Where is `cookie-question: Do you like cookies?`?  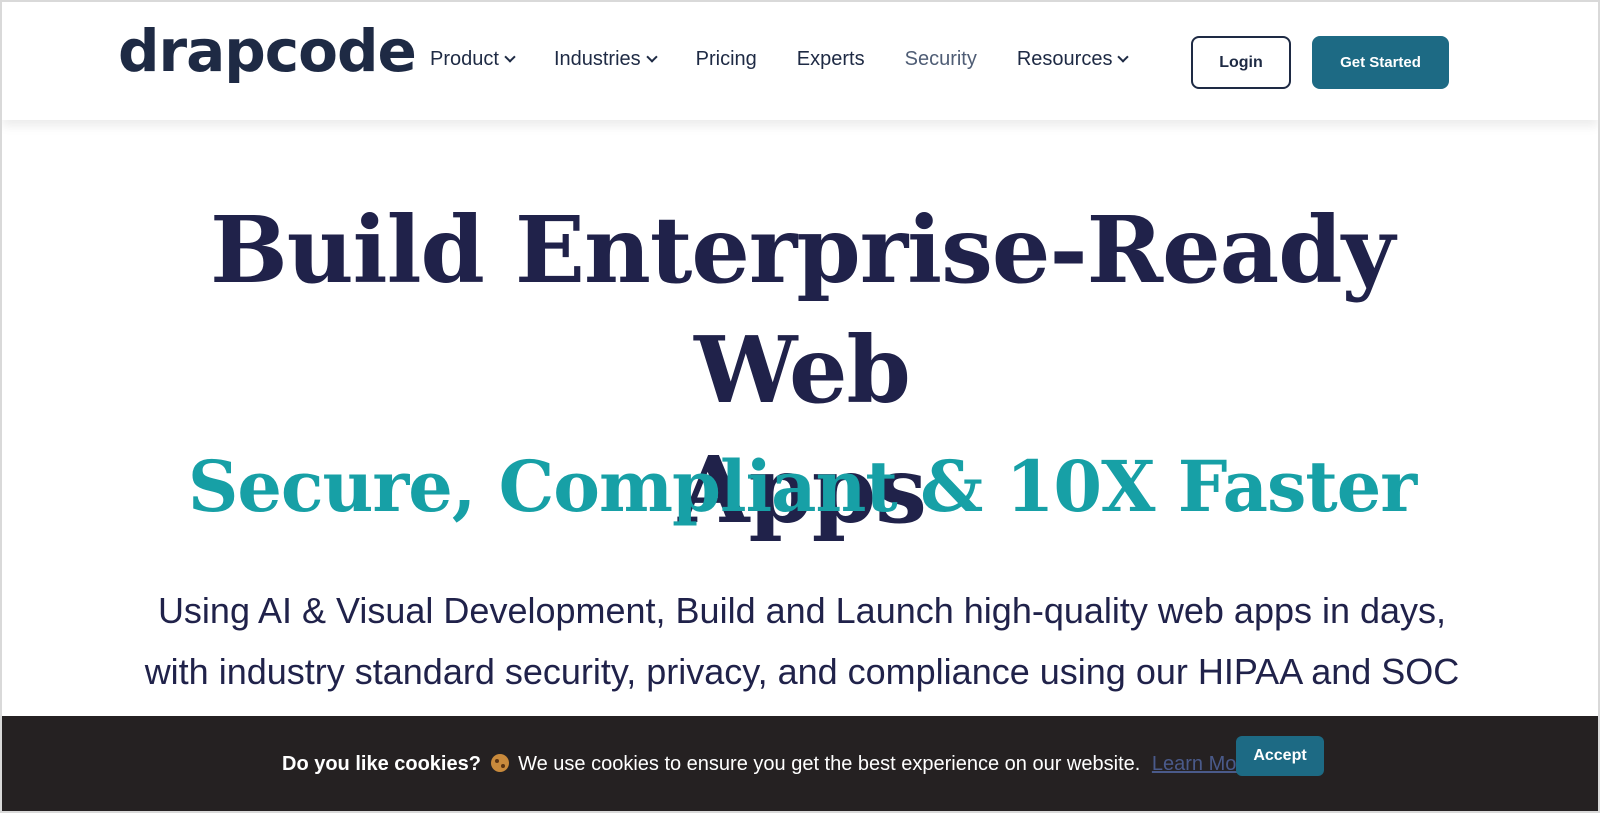 cookie-question: Do you like cookies? is located at coordinates (381, 764).